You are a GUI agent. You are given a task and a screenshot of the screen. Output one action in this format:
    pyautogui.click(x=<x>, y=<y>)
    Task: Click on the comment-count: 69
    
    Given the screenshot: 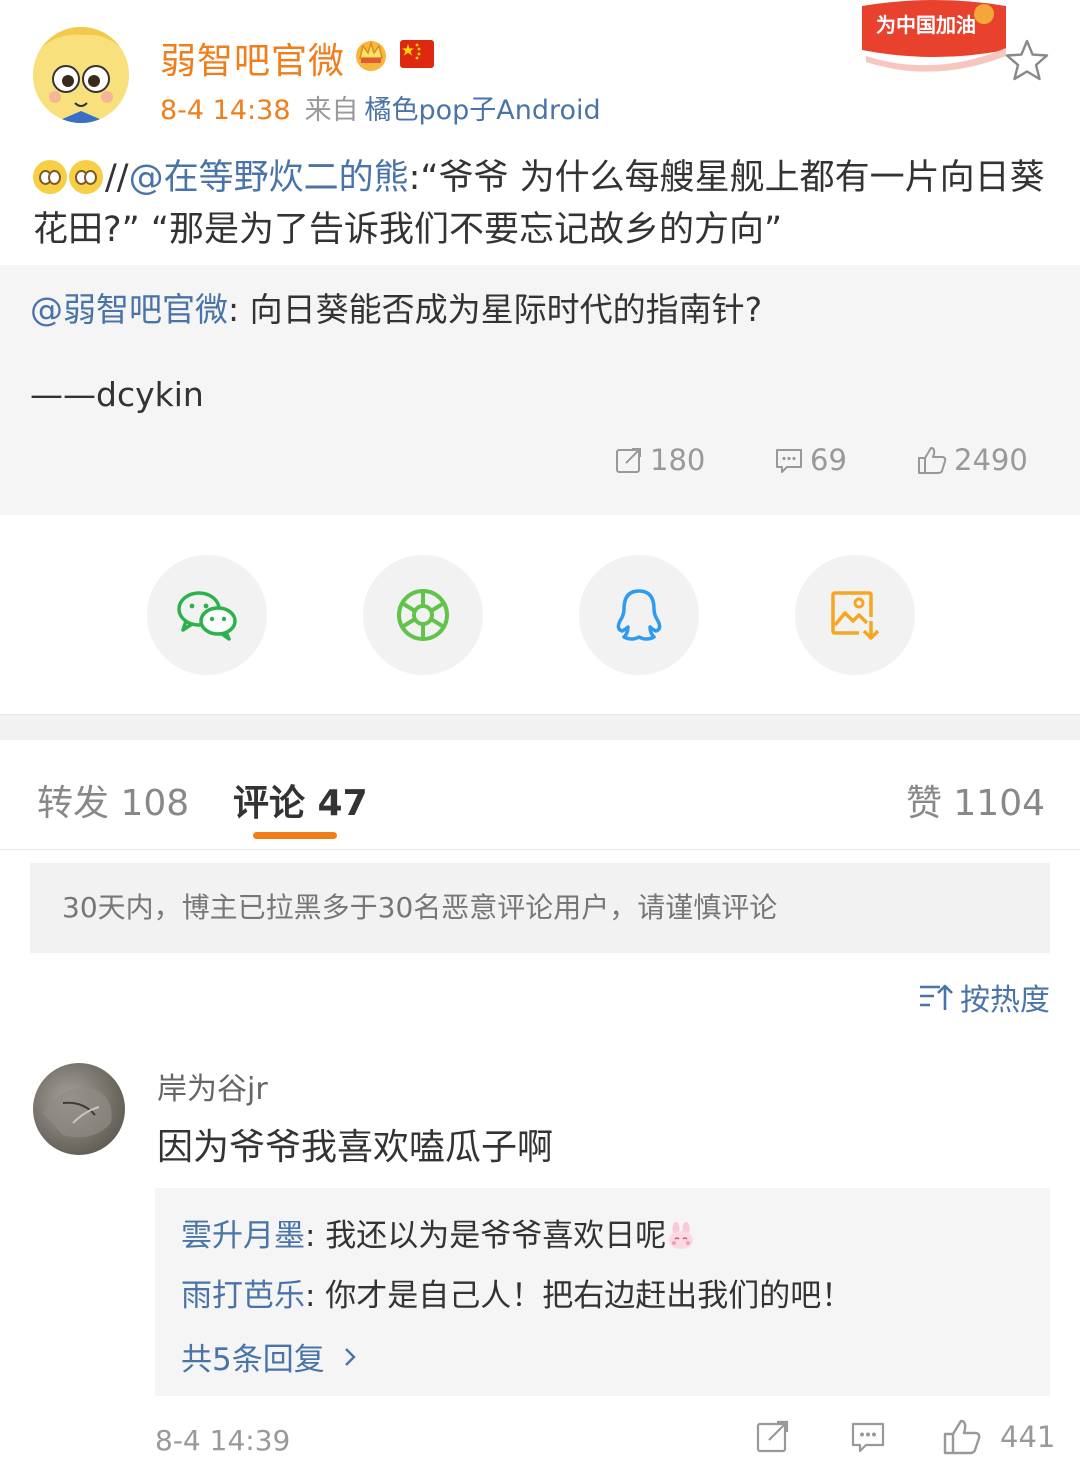 What is the action you would take?
    pyautogui.click(x=828, y=460)
    